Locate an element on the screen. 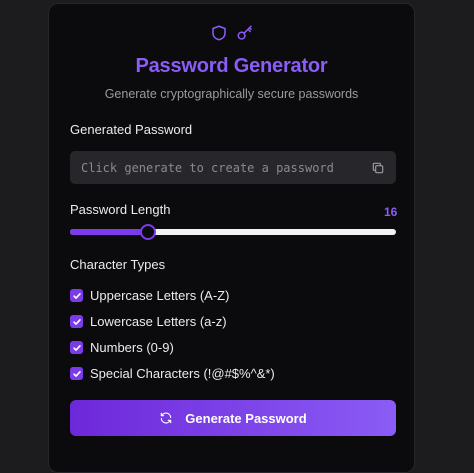 The width and height of the screenshot is (474, 473). uppercase-label: Uppercase Letters (A-Z) is located at coordinates (160, 295).